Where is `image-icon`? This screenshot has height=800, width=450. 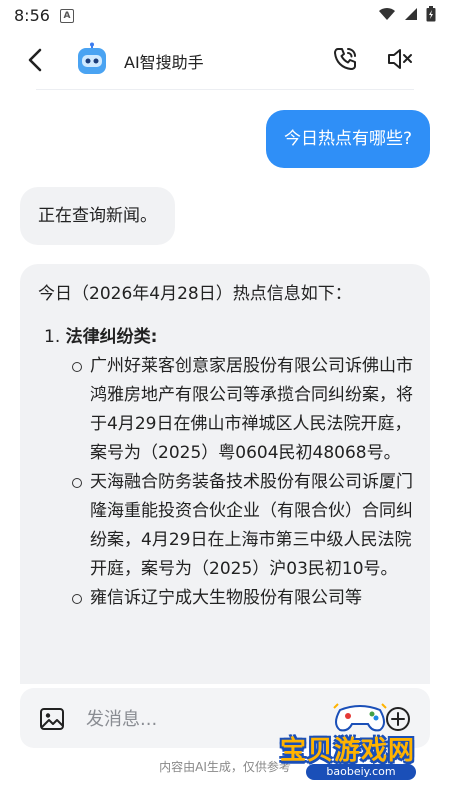 image-icon is located at coordinates (52, 719).